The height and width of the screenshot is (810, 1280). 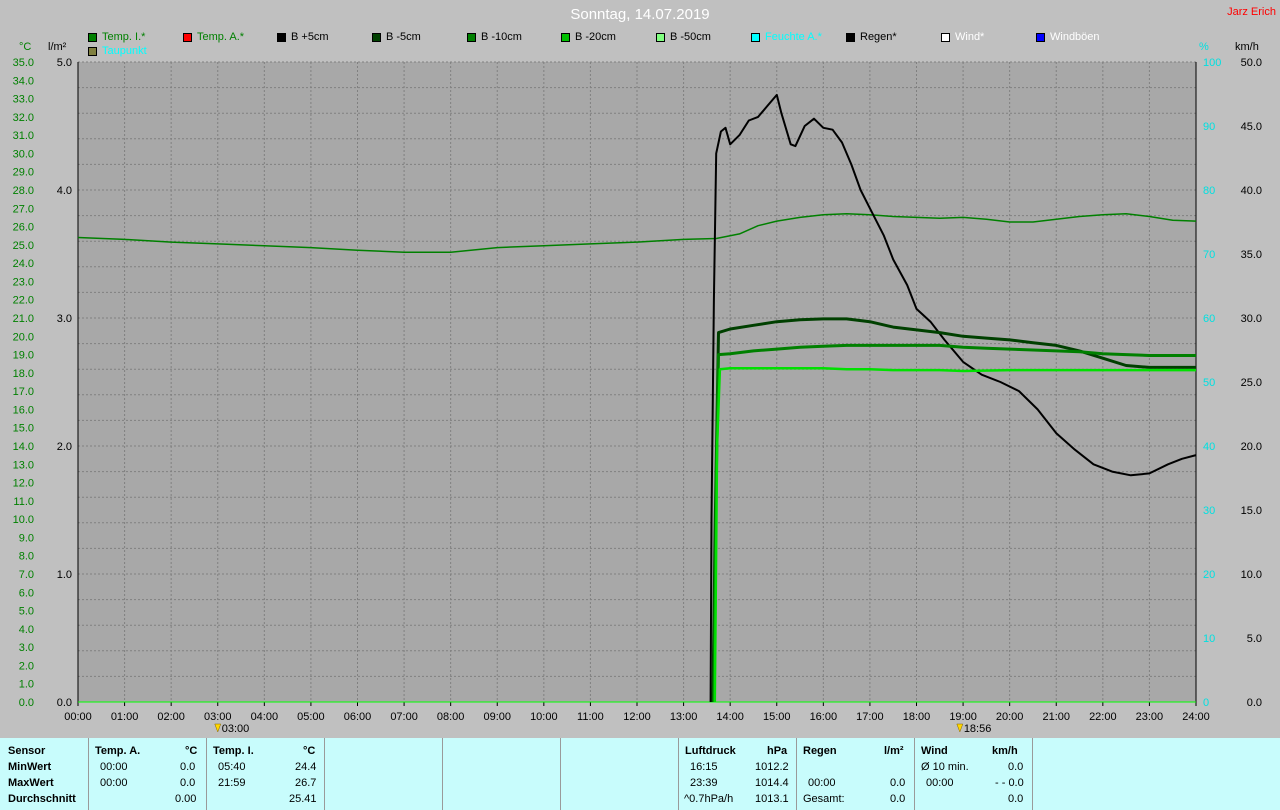 What do you see at coordinates (218, 717) in the screenshot?
I see `x-tick-label: 03:00` at bounding box center [218, 717].